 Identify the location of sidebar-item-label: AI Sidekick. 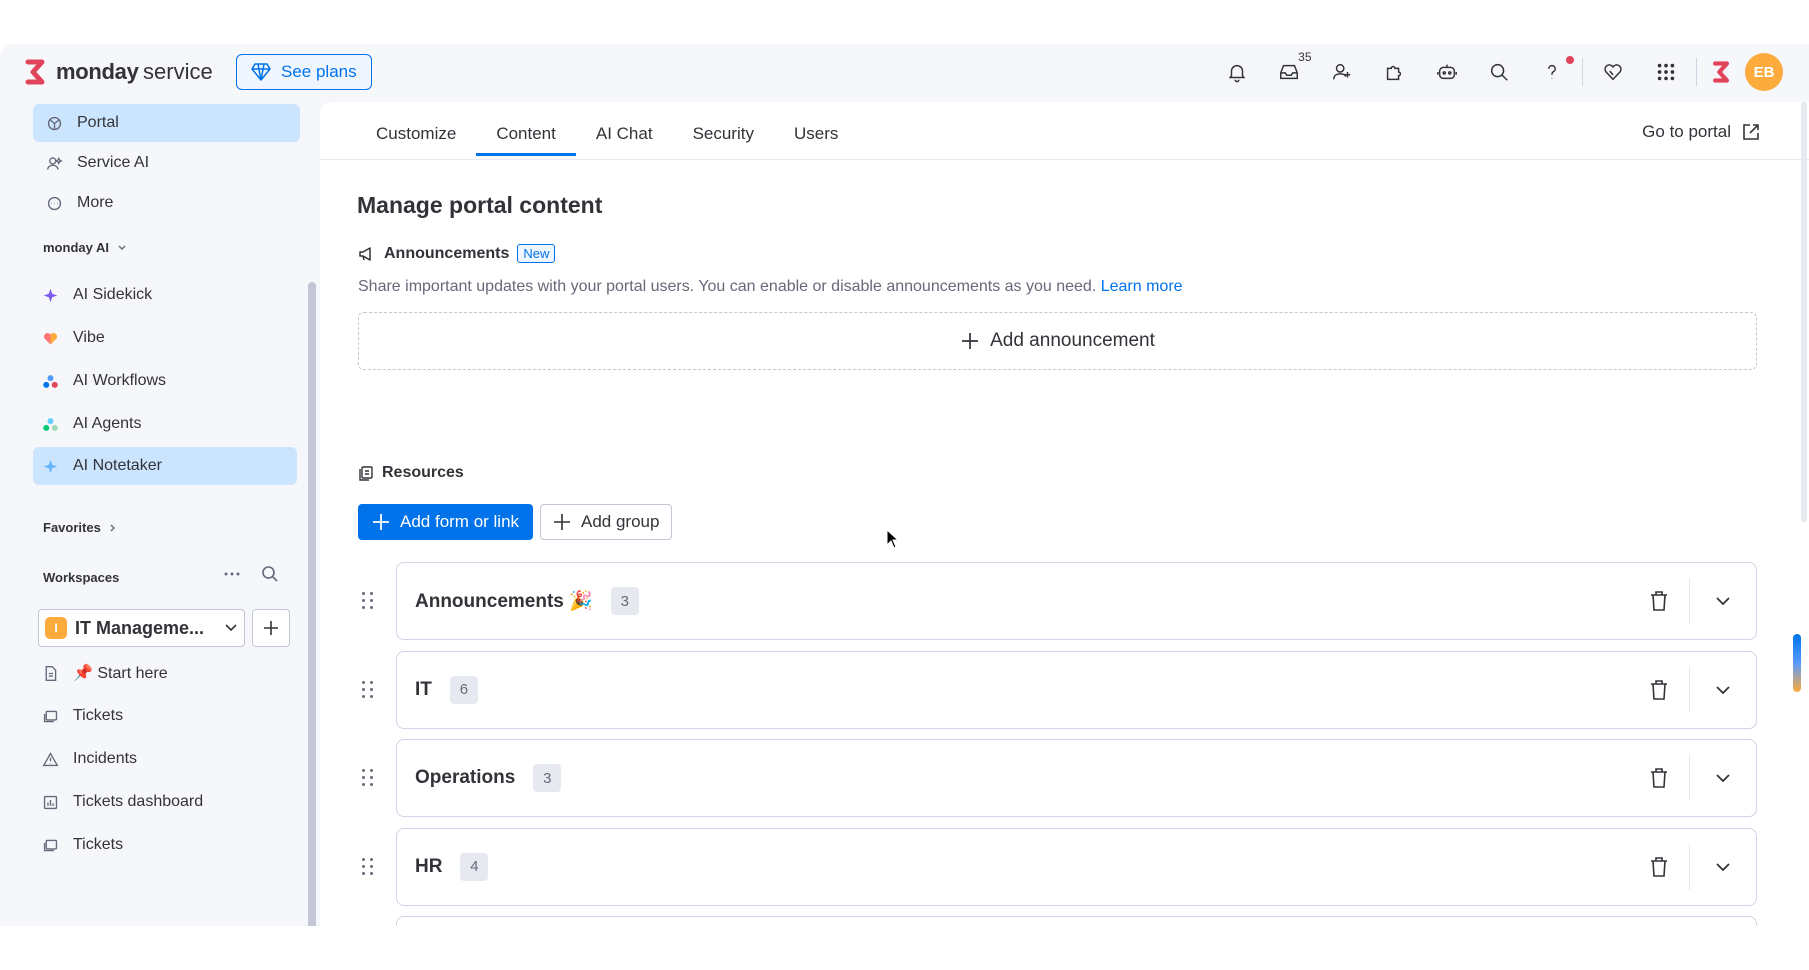
(113, 294).